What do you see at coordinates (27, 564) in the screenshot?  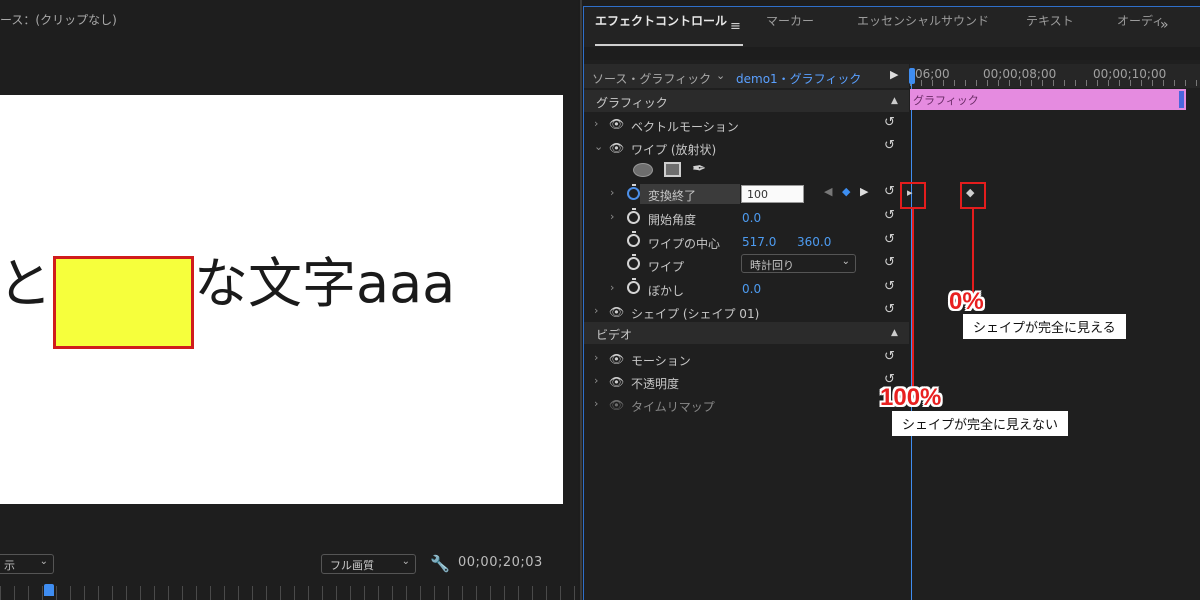 I see `display-select: 示 ⌄` at bounding box center [27, 564].